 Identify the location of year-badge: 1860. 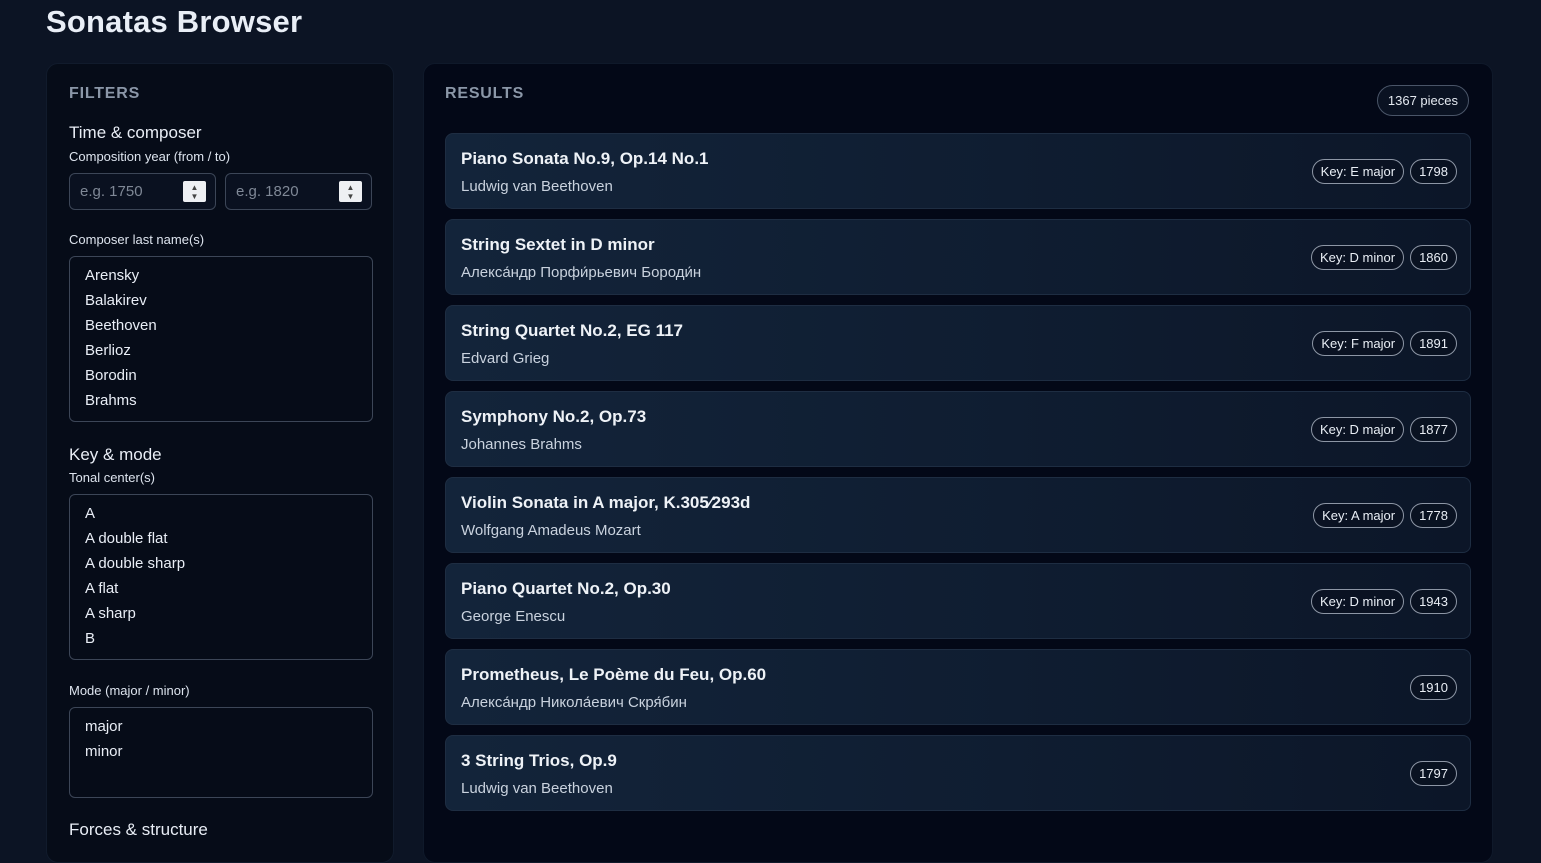
(1433, 257).